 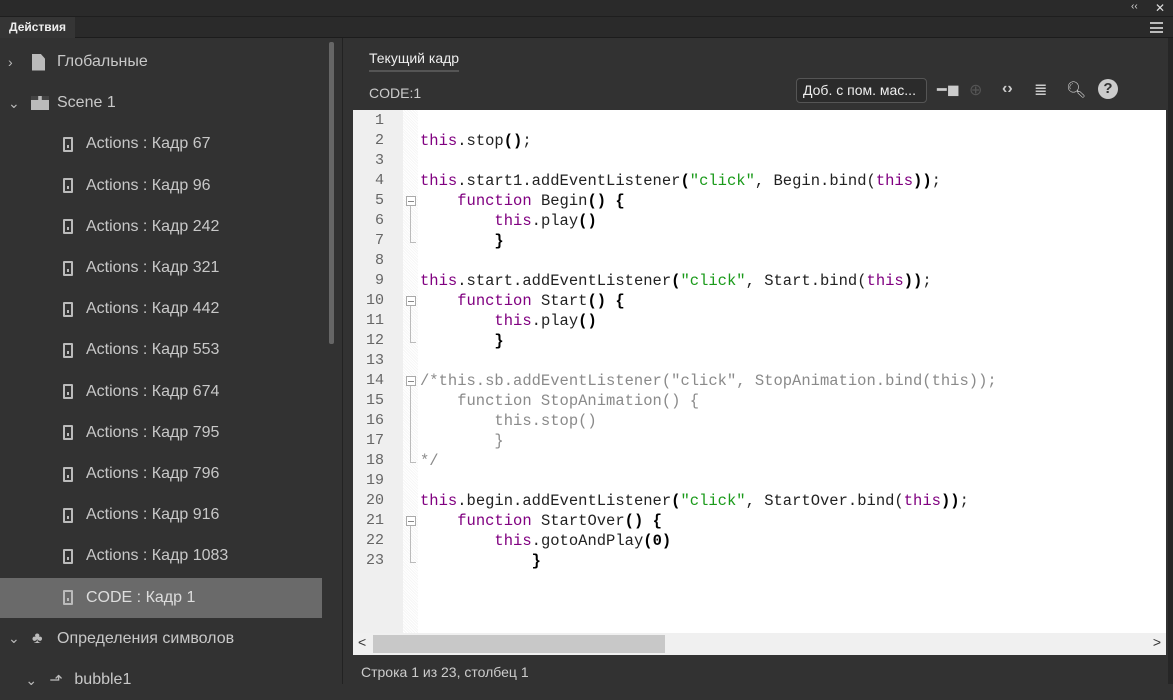 I want to click on code-token: (, so click(x=685, y=181).